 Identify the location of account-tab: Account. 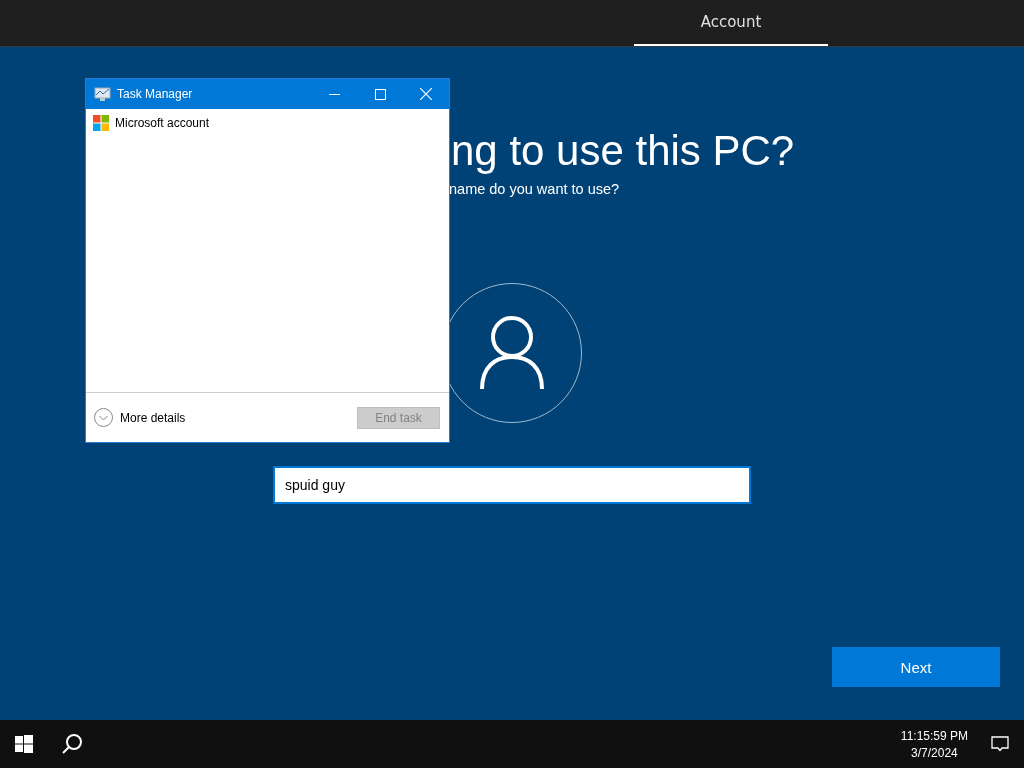
(731, 23).